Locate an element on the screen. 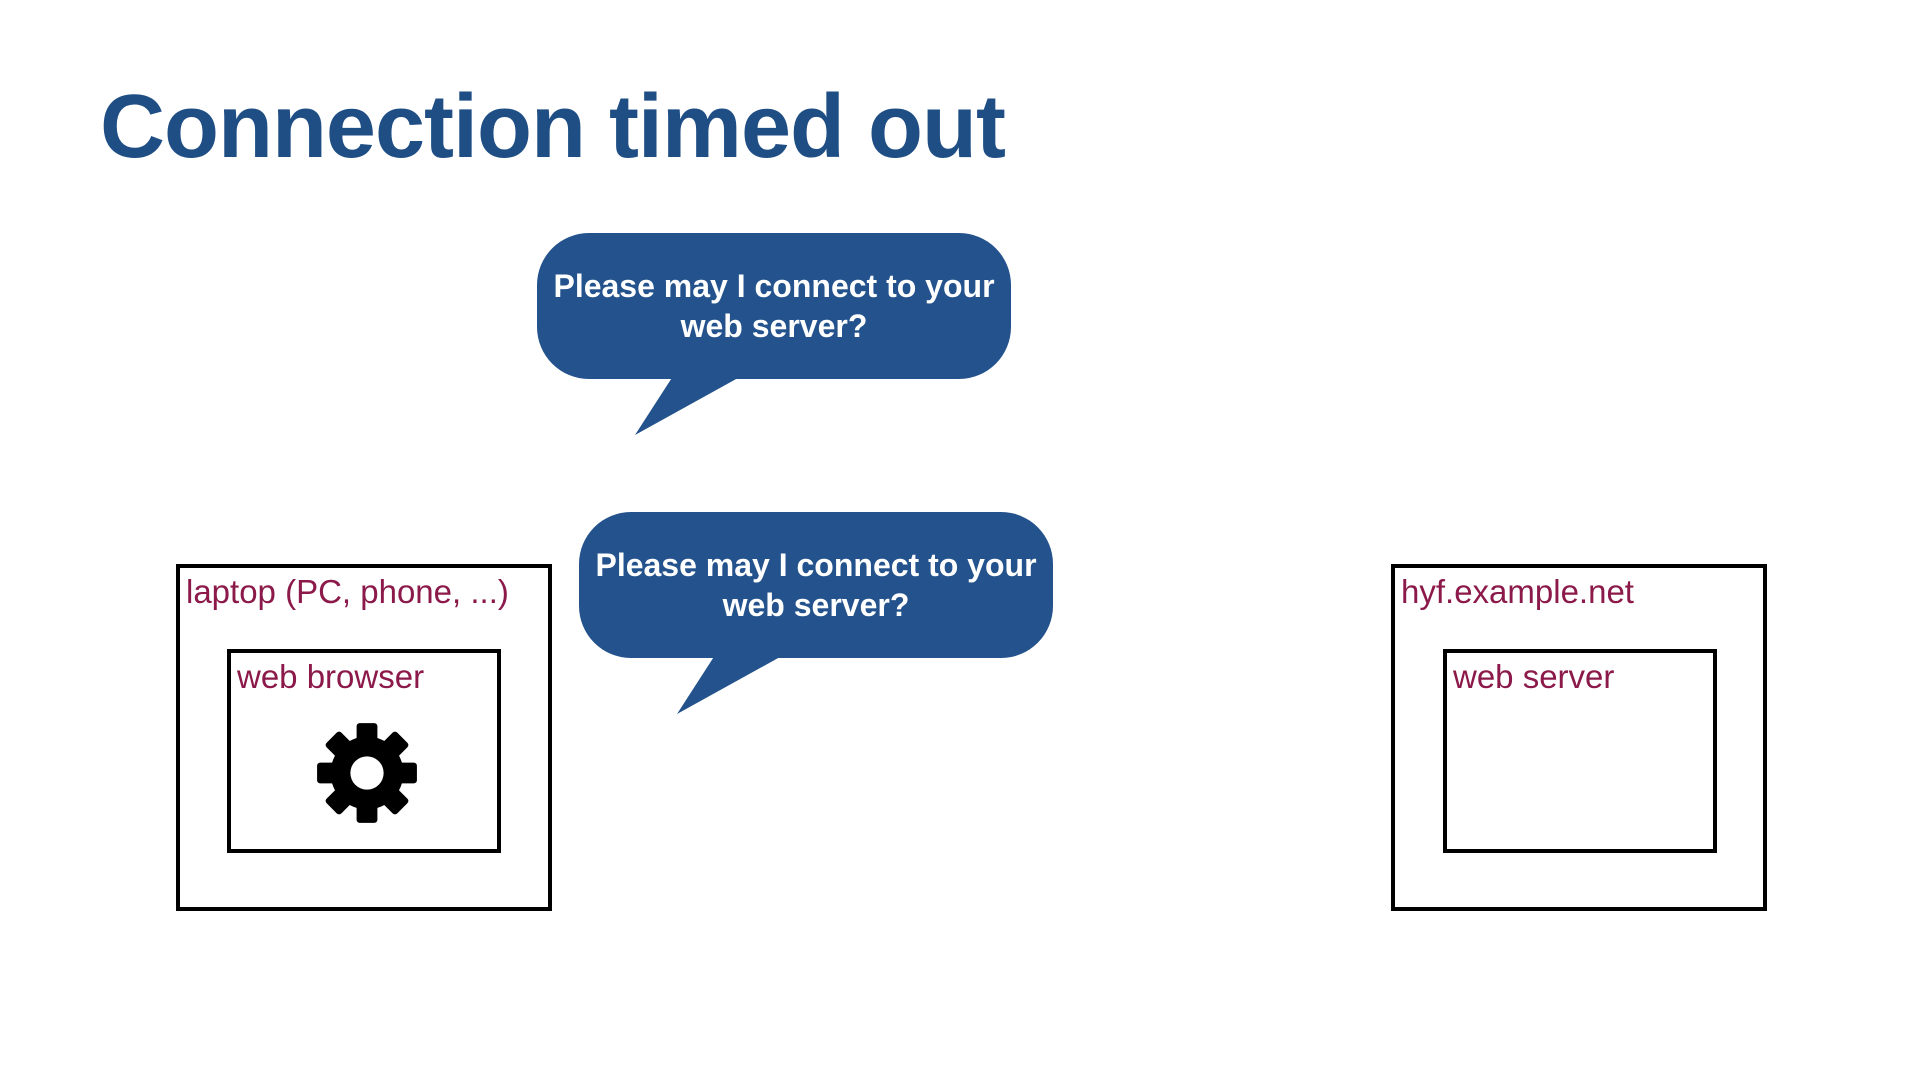 The image size is (1920, 1080). web-browser-box: web browser is located at coordinates (364, 751).